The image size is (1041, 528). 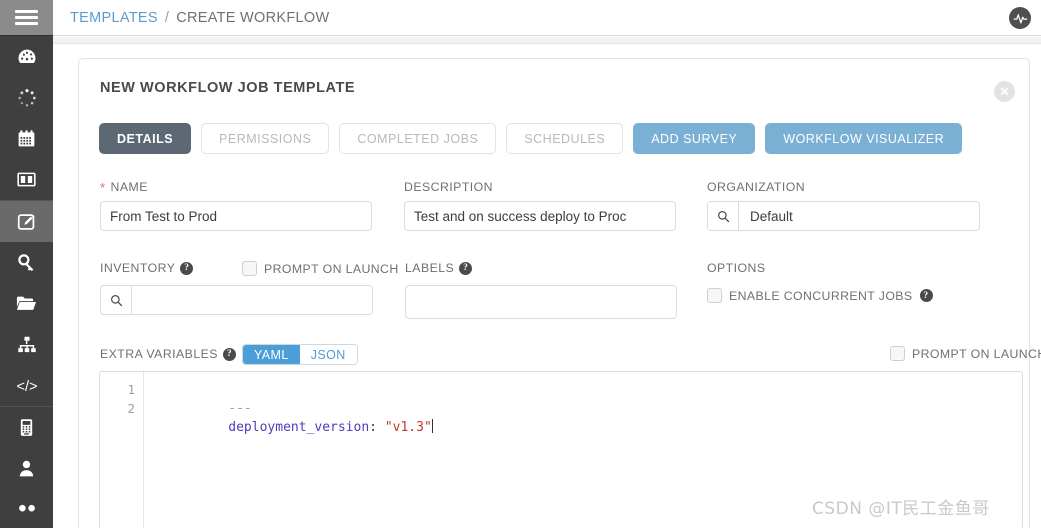 I want to click on pencil-square-icon, so click(x=27, y=222).